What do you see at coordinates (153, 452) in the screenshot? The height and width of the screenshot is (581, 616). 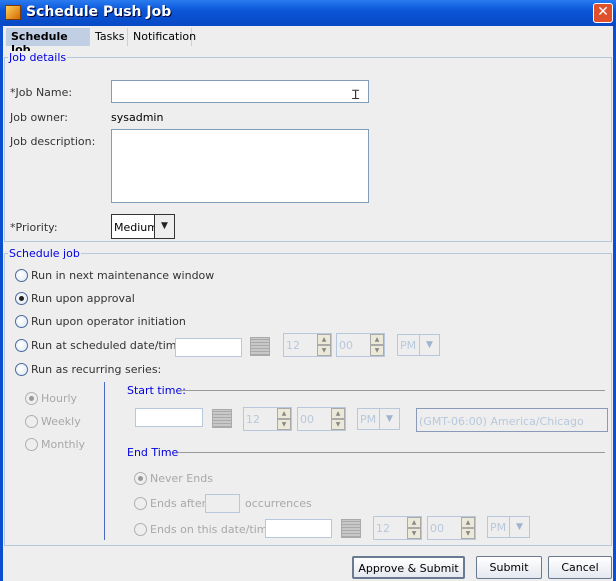 I see `end-time-legend: End Time` at bounding box center [153, 452].